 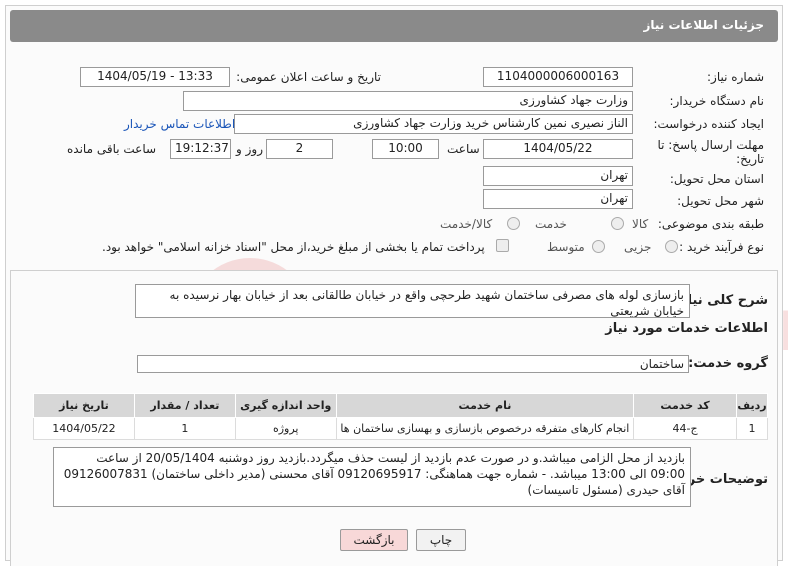 I want to click on back-button: بازگشت, so click(x=374, y=540).